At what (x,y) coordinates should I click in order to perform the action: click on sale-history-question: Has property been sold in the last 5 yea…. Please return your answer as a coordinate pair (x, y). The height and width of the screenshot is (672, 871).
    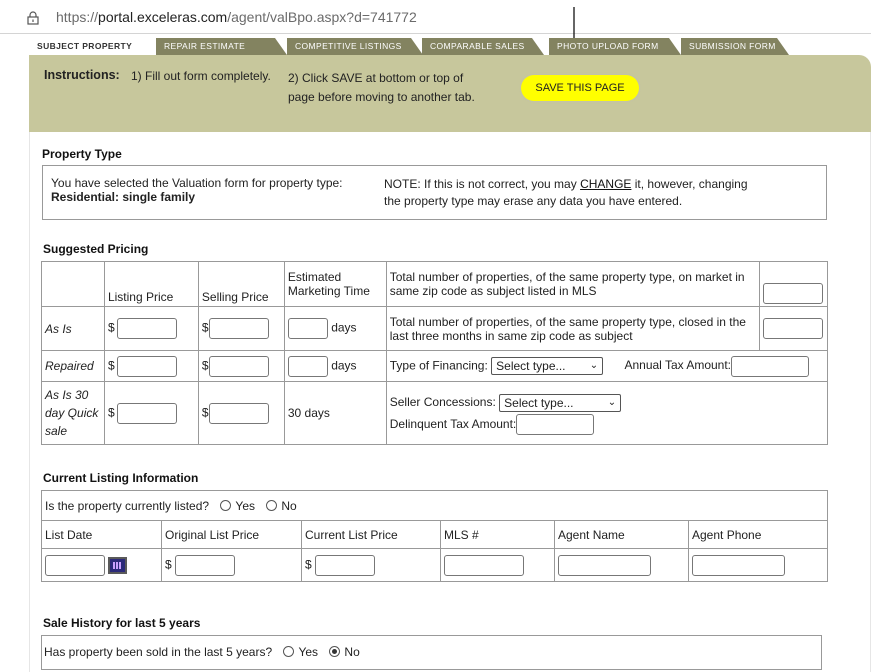
    Looking at the image, I should click on (158, 652).